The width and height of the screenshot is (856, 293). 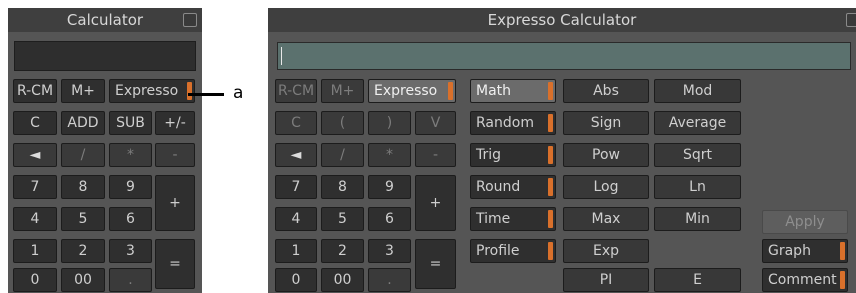 What do you see at coordinates (697, 123) in the screenshot?
I see `average-button: Average` at bounding box center [697, 123].